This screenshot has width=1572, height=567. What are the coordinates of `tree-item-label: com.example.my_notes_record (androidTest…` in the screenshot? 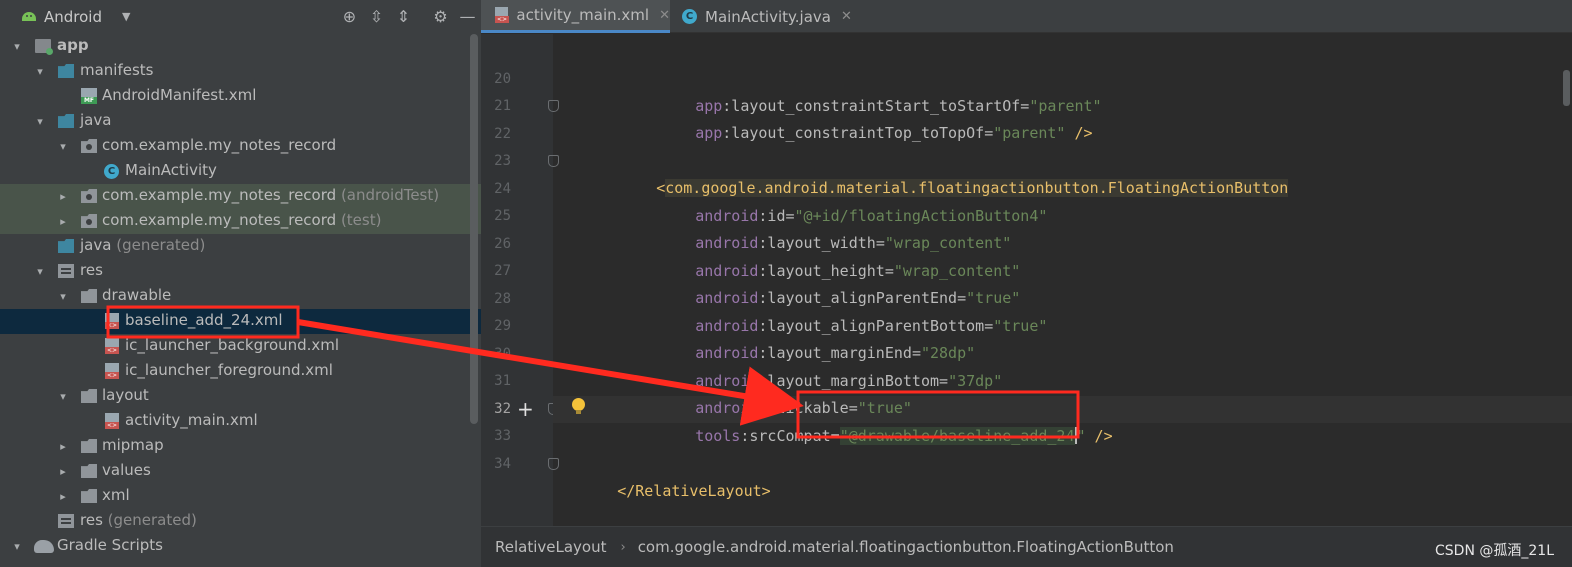 It's located at (271, 195).